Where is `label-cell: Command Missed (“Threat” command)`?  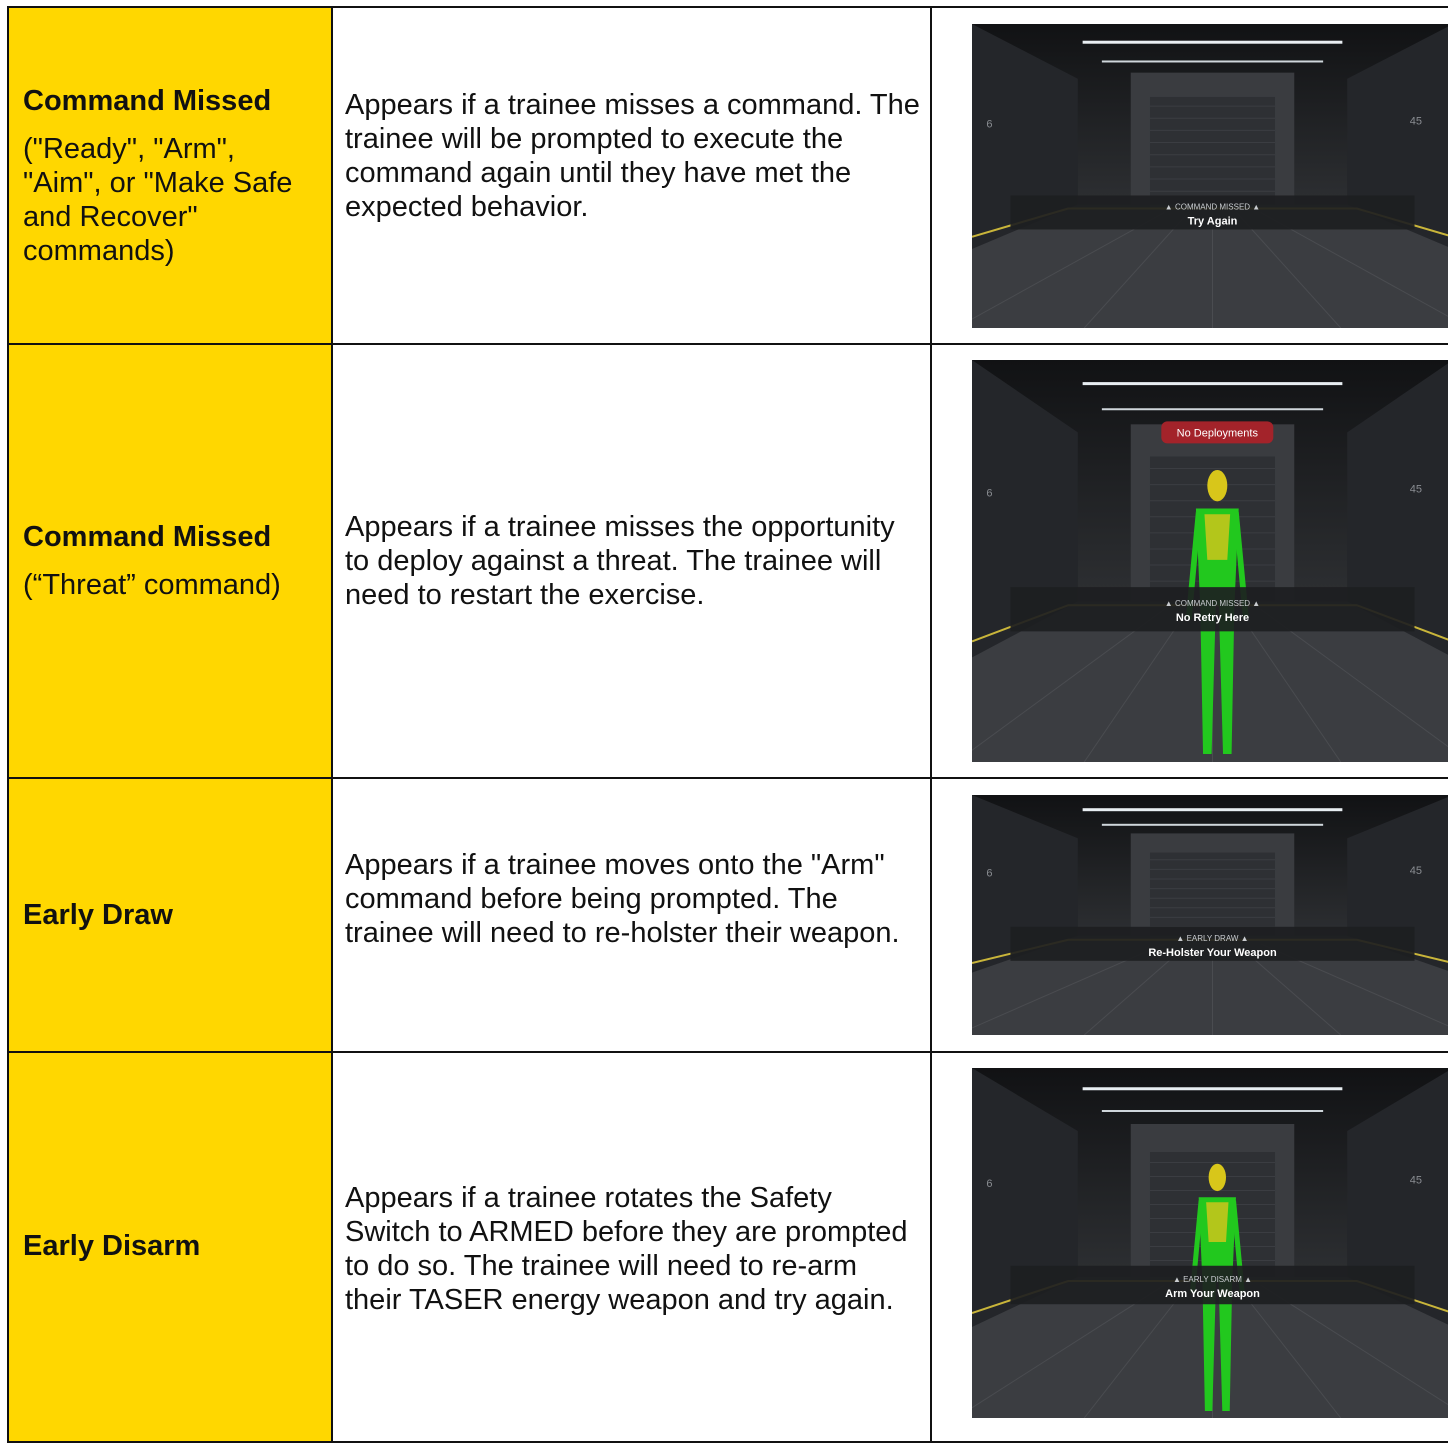
label-cell: Command Missed (“Threat” command) is located at coordinates (170, 561).